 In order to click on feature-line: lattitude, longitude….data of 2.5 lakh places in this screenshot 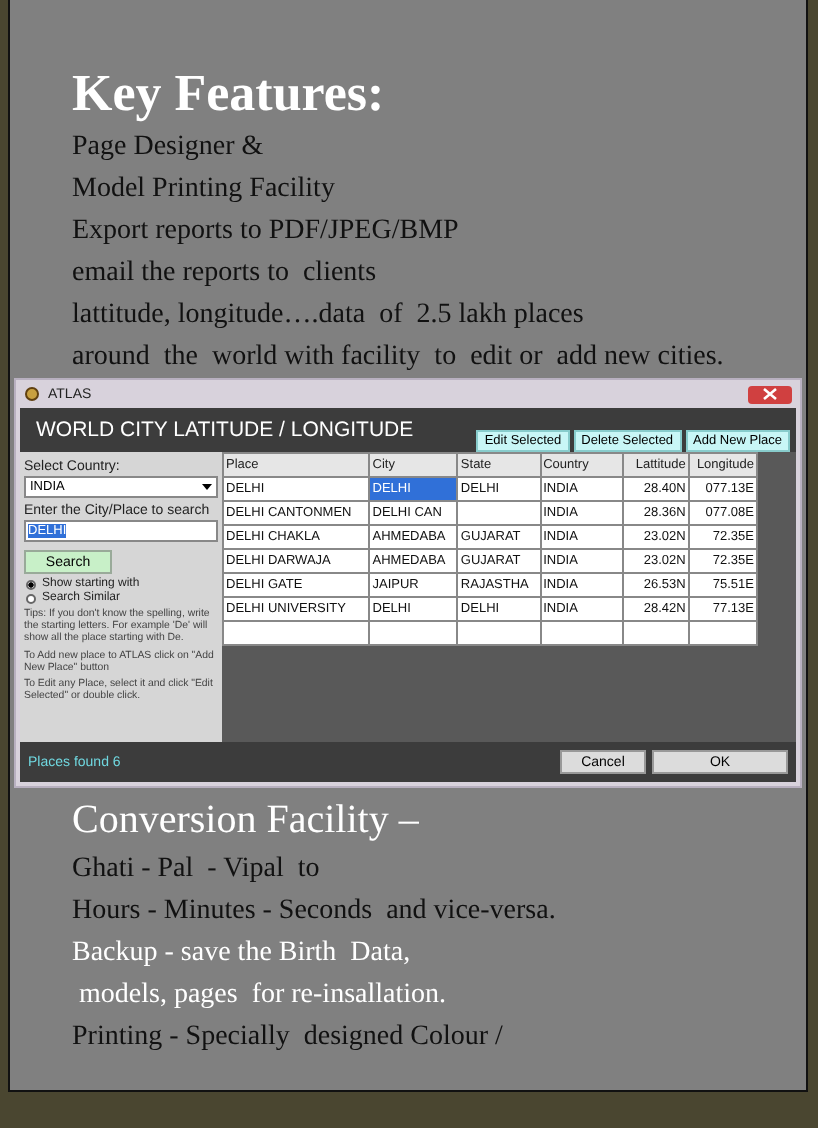, I will do `click(329, 316)`.